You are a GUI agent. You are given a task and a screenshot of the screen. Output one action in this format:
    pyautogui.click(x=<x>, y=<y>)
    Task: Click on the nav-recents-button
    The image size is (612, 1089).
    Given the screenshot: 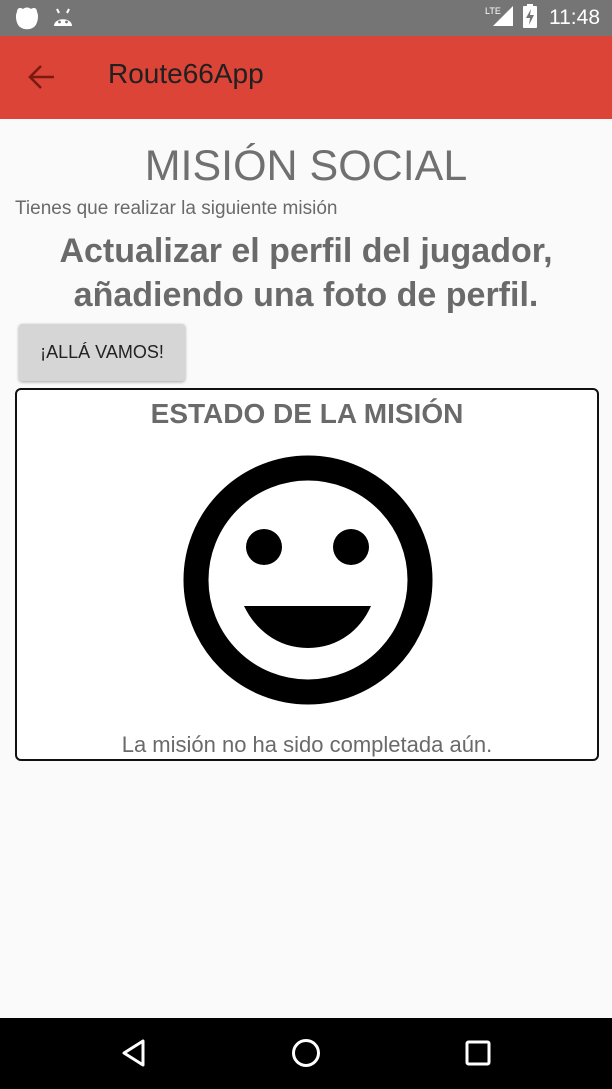 What is the action you would take?
    pyautogui.click(x=478, y=1053)
    